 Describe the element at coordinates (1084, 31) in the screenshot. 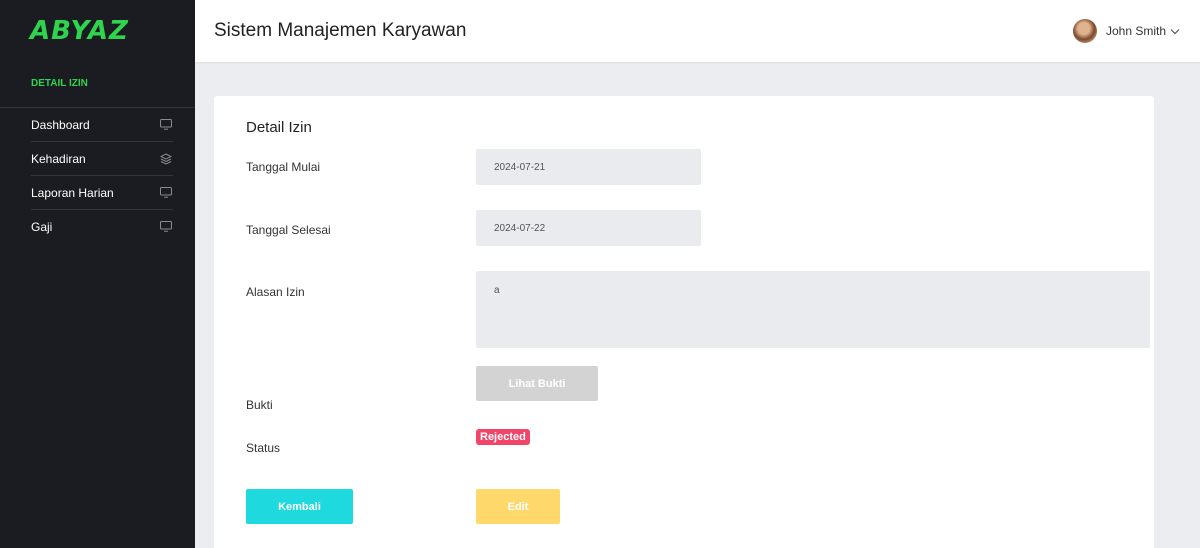

I see `avatar` at that location.